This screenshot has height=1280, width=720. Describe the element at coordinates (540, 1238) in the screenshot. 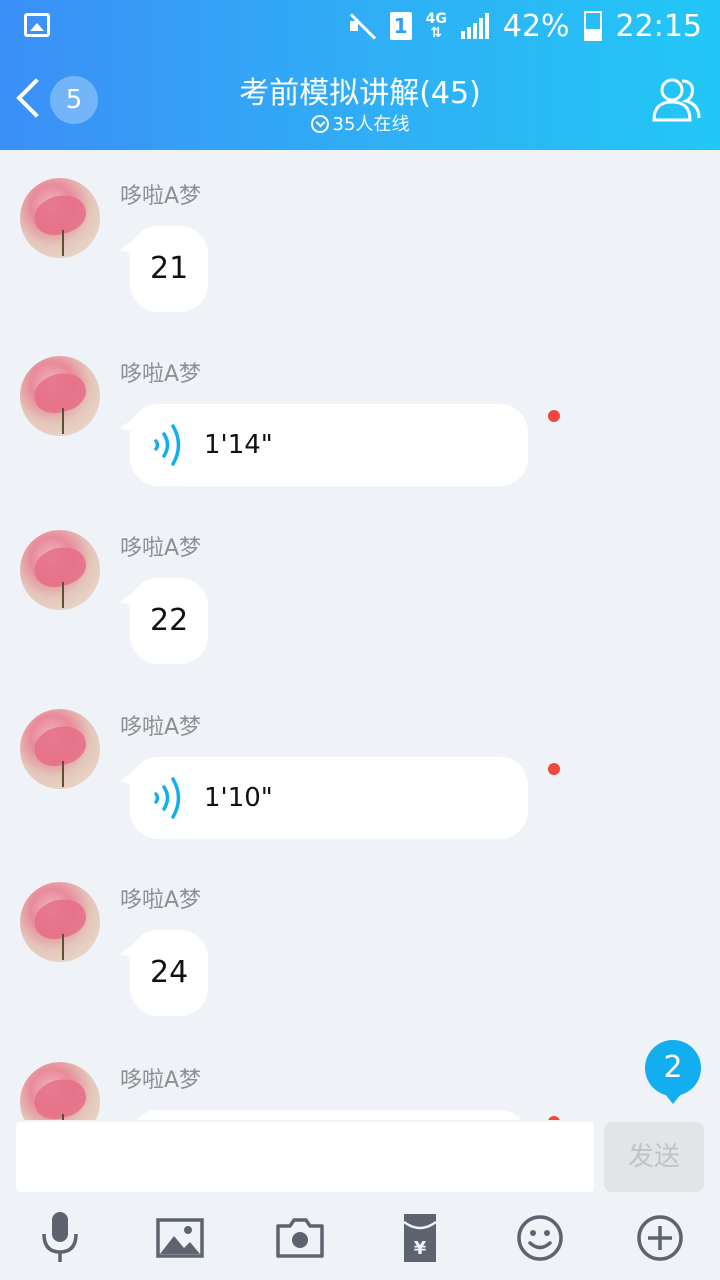

I see `emoji-icon` at that location.